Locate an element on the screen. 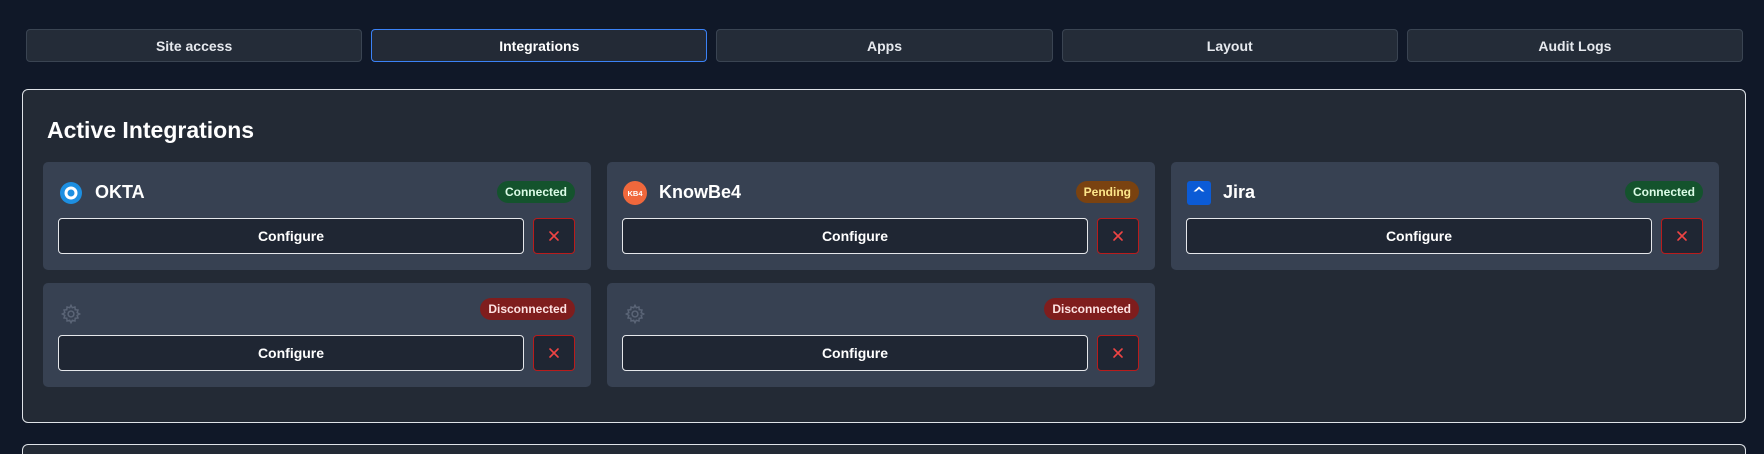 The image size is (1764, 454). status-badge: Pending is located at coordinates (1107, 192).